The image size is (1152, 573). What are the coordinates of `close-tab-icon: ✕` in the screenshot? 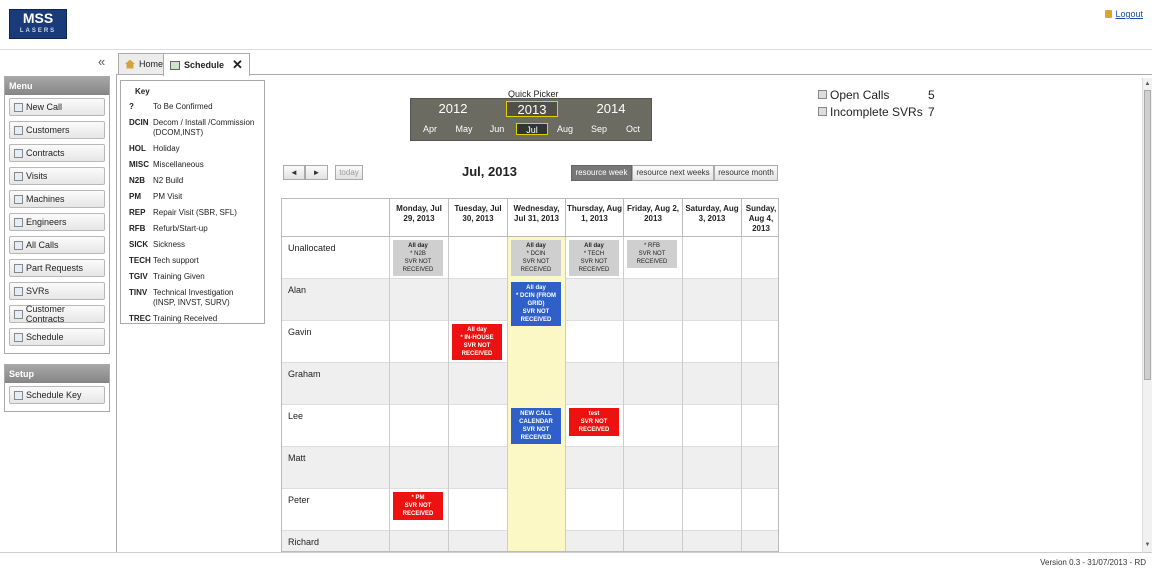 It's located at (237, 65).